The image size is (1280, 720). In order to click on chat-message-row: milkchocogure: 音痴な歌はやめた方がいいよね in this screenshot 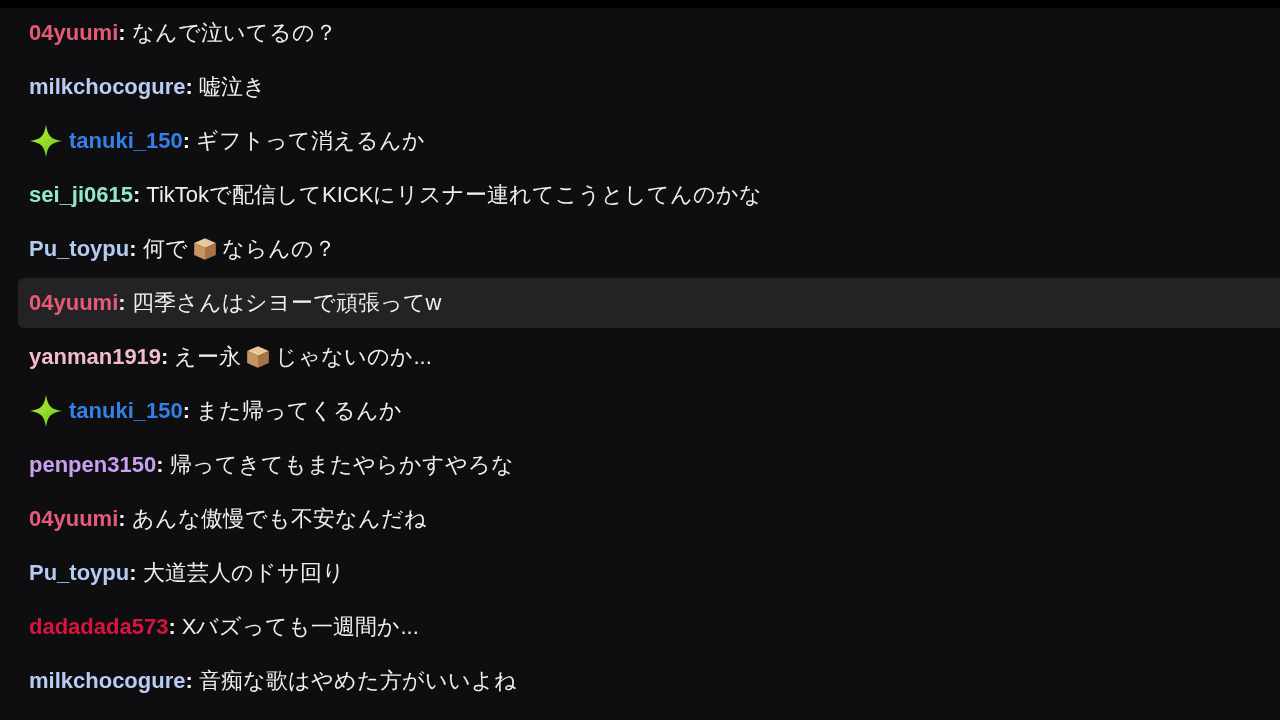, I will do `click(649, 681)`.